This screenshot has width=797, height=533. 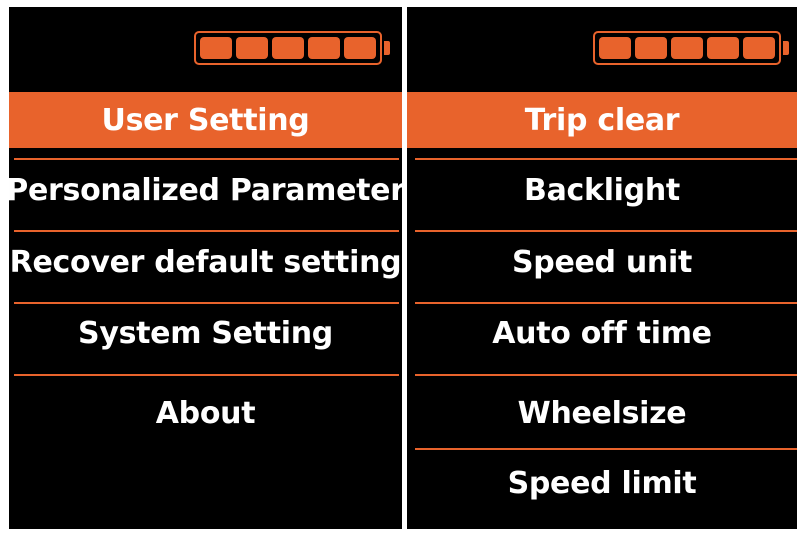 What do you see at coordinates (602, 413) in the screenshot?
I see `menu-item-wheelsize: Wheelsize` at bounding box center [602, 413].